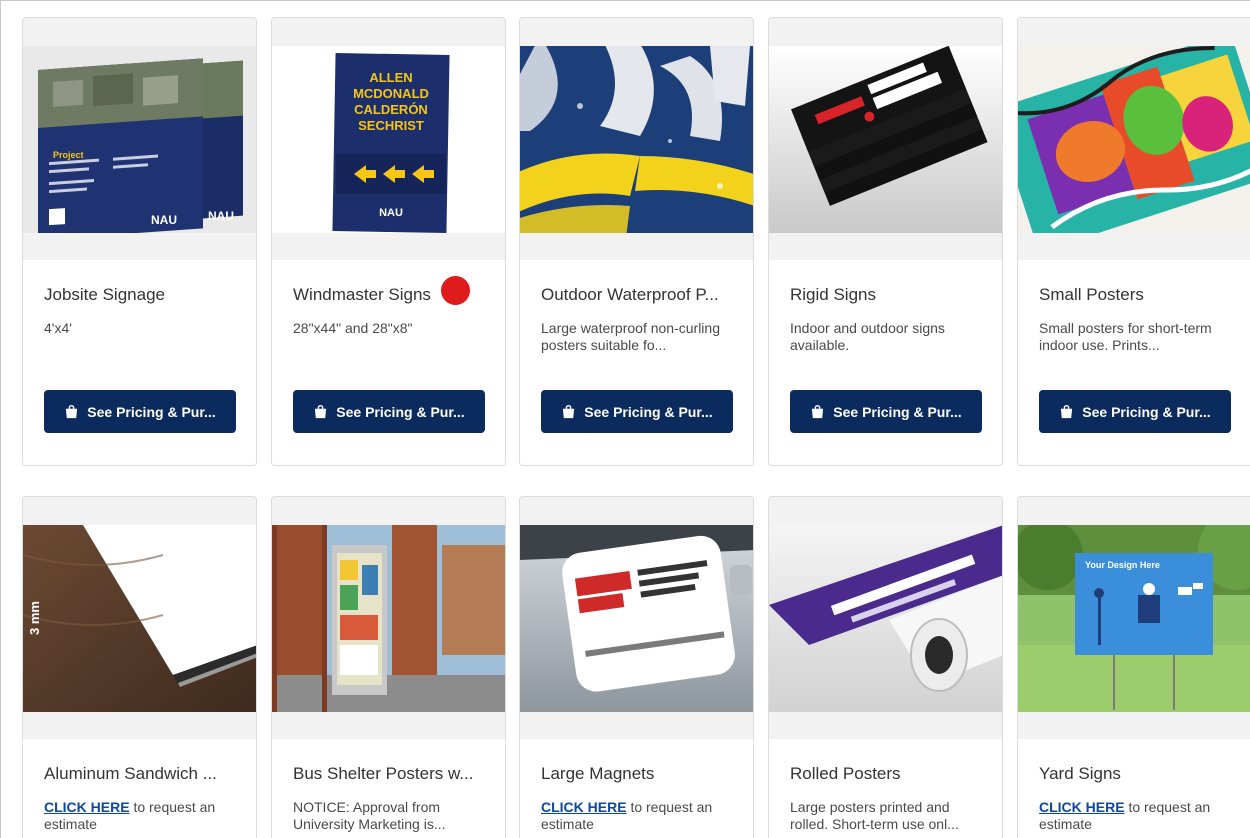 This screenshot has width=1250, height=838. I want to click on rigid-signs-image, so click(885, 139).